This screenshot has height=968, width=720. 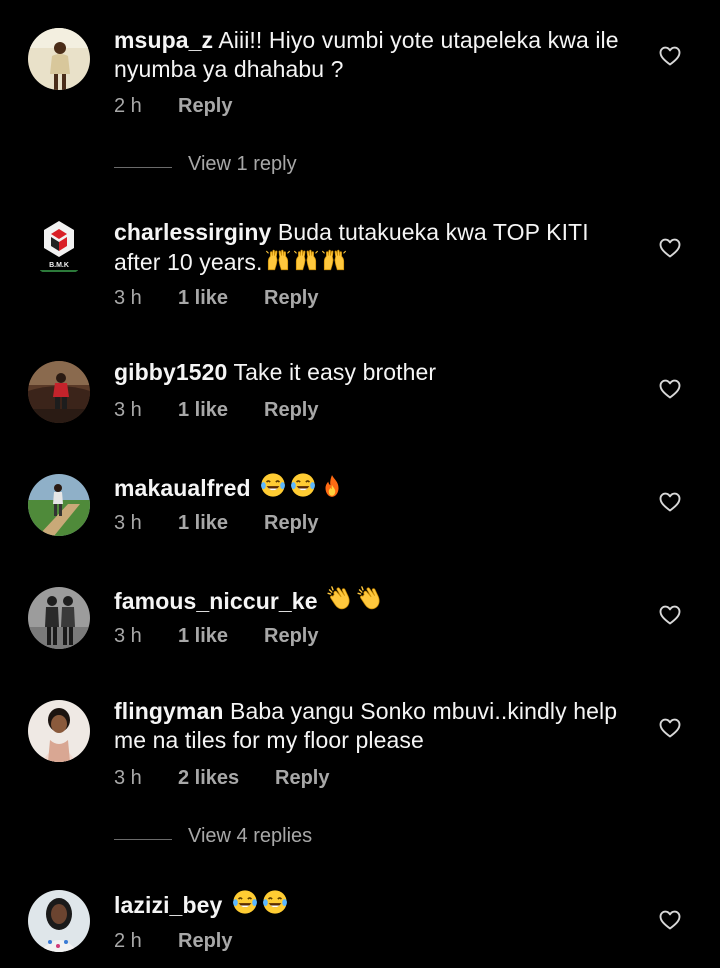 What do you see at coordinates (170, 372) in the screenshot?
I see `comment-username: gibby1520` at bounding box center [170, 372].